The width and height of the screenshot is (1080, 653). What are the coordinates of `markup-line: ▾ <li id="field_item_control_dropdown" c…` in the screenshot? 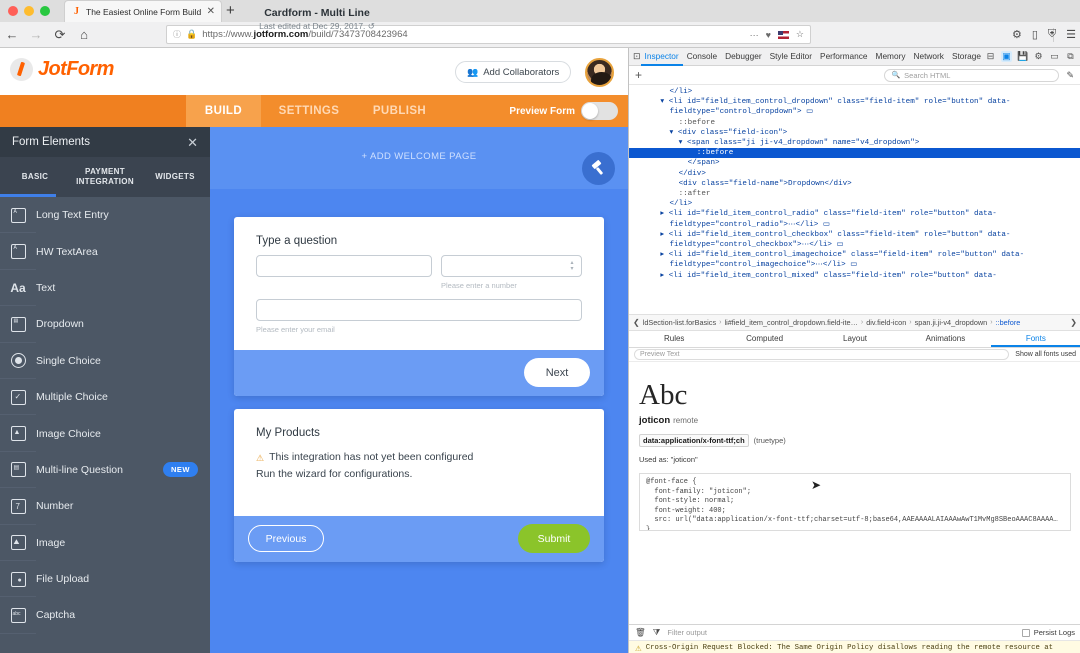 It's located at (854, 102).